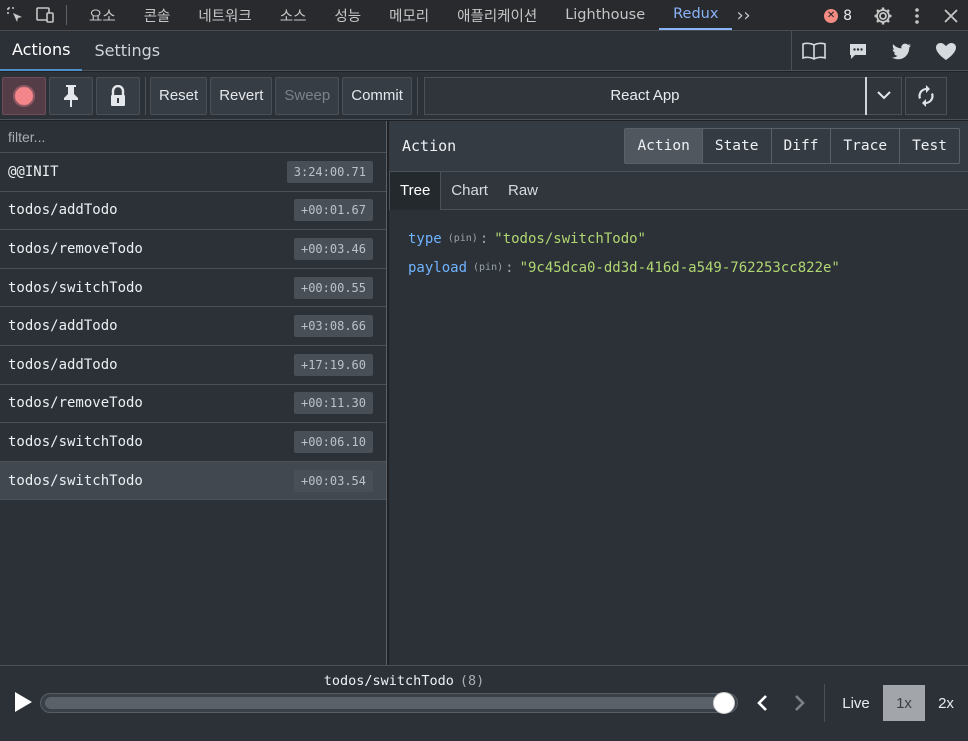 The height and width of the screenshot is (741, 968). I want to click on redux-header: Actions Settings, so click(484, 51).